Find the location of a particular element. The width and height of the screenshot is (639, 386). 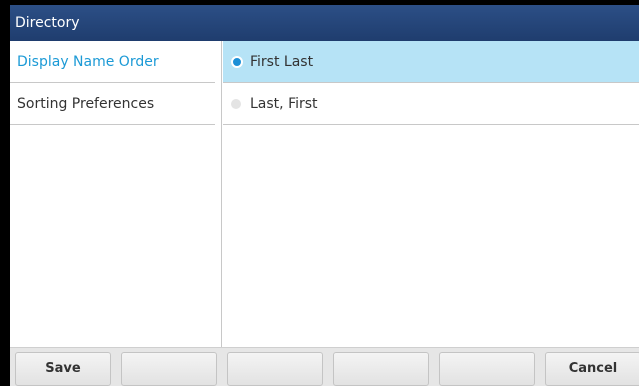

cancel-button: Cancel is located at coordinates (592, 369).